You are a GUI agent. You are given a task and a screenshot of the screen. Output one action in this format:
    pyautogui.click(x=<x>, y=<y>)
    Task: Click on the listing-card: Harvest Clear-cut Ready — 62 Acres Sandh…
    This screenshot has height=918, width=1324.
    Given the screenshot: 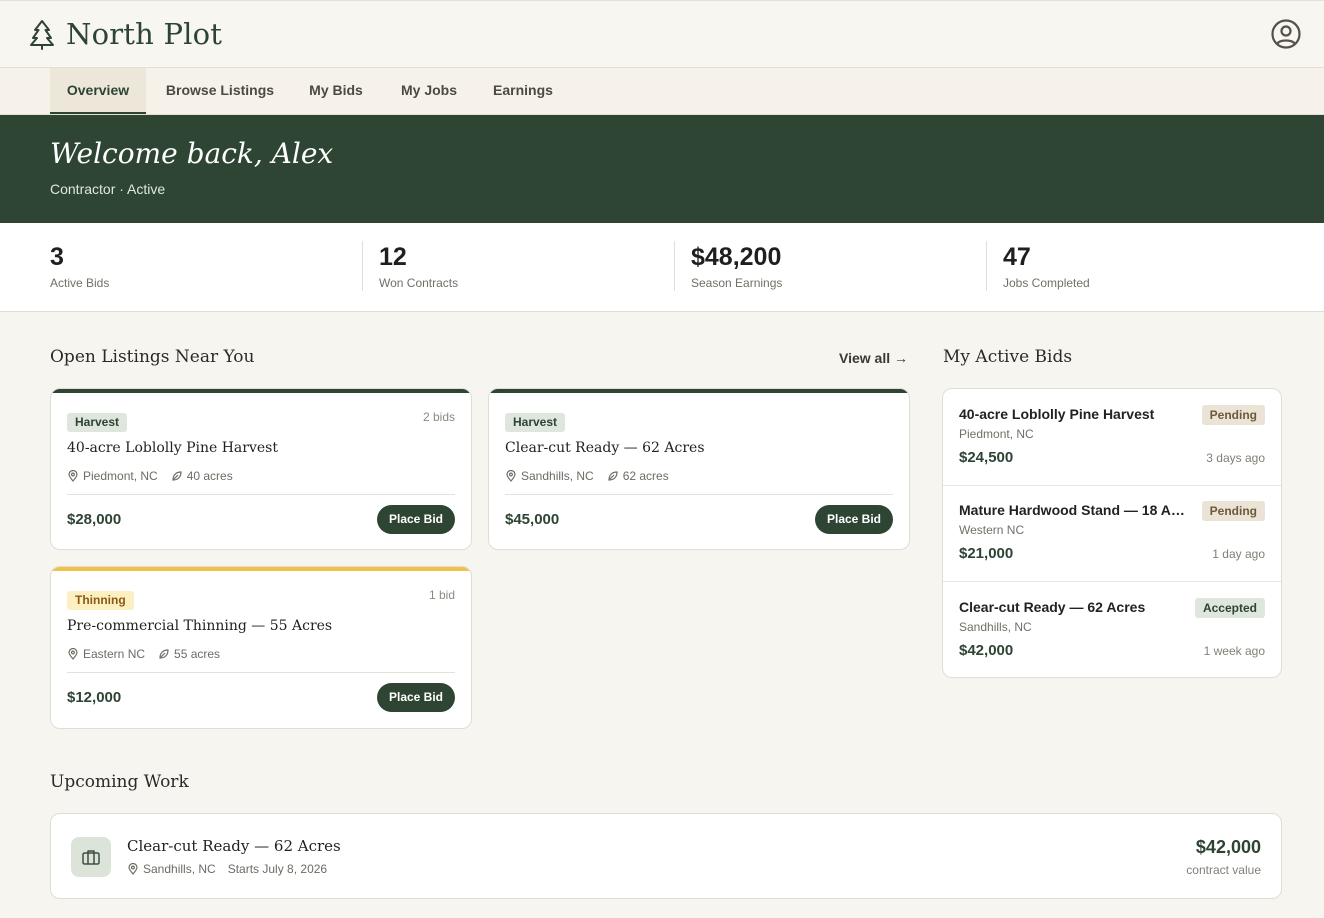 What is the action you would take?
    pyautogui.click(x=699, y=469)
    